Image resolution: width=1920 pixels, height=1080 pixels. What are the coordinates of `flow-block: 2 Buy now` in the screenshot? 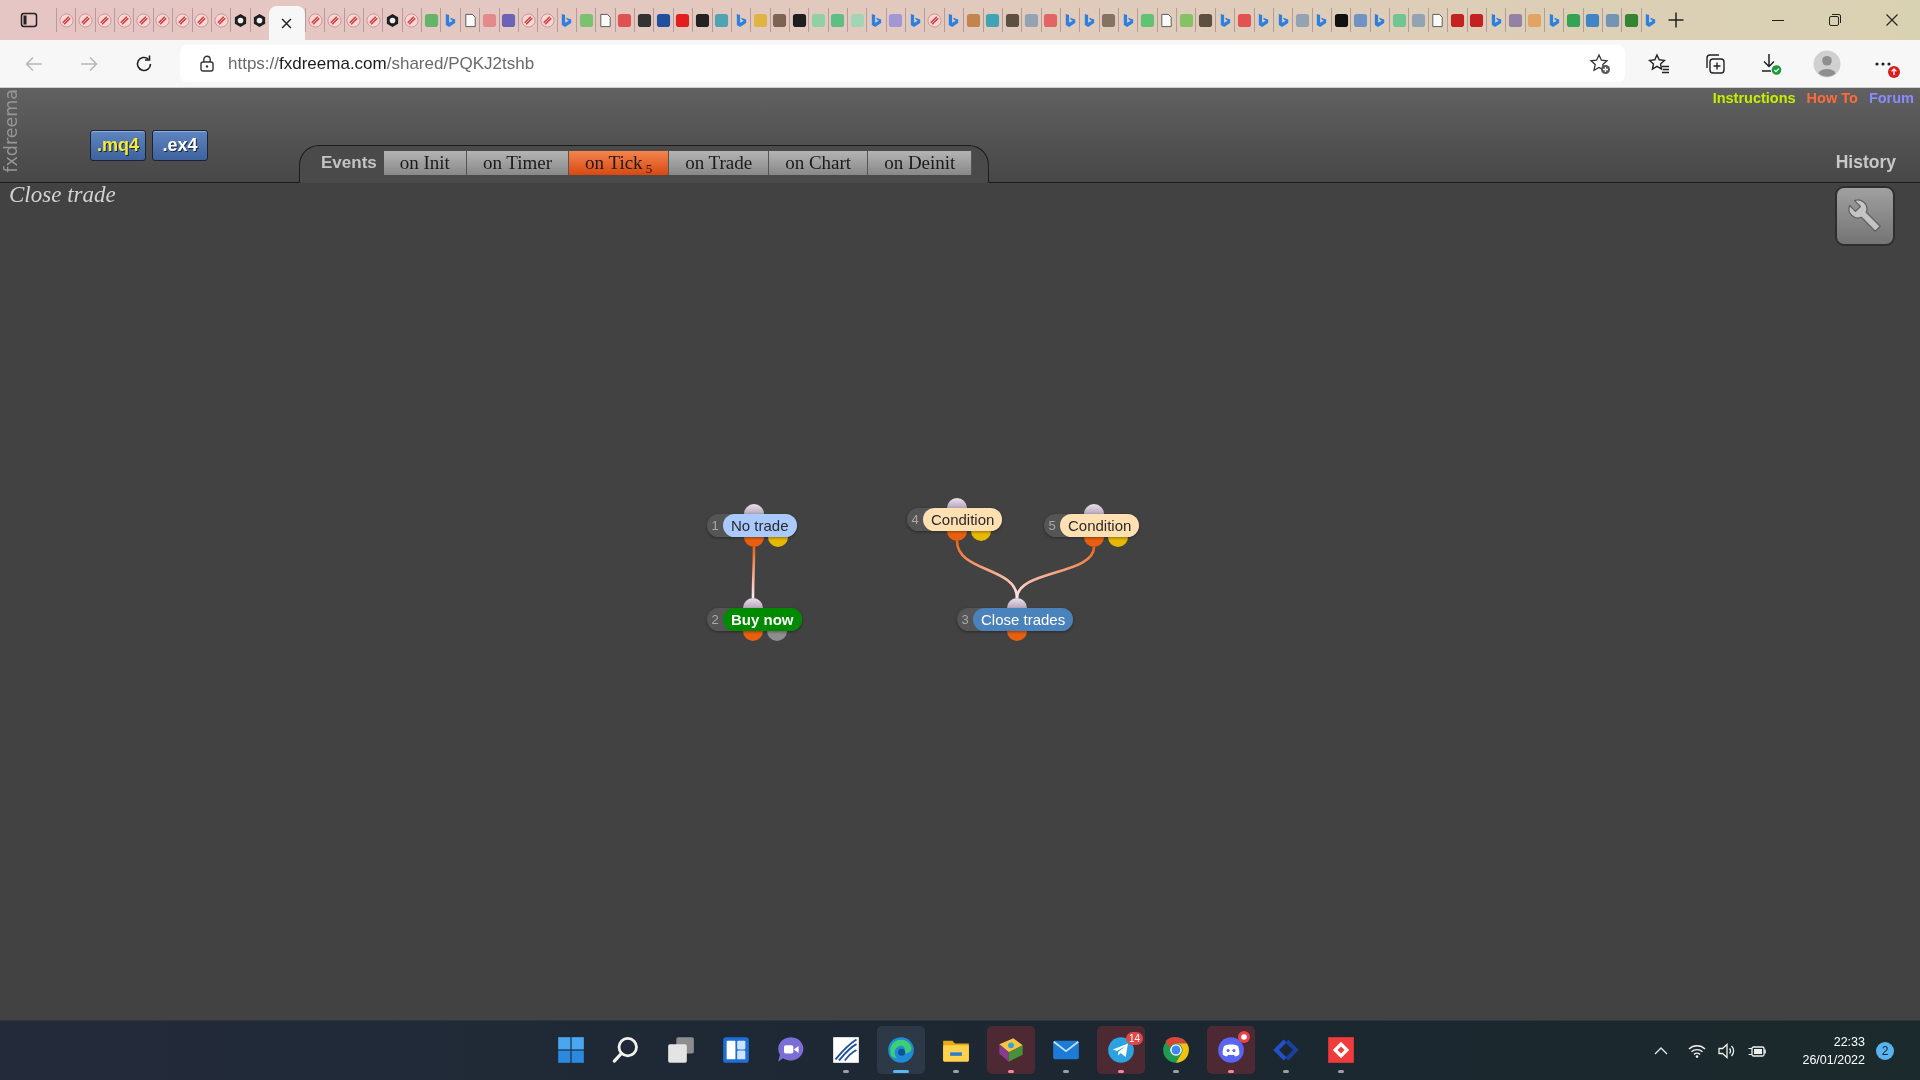 It's located at (754, 619).